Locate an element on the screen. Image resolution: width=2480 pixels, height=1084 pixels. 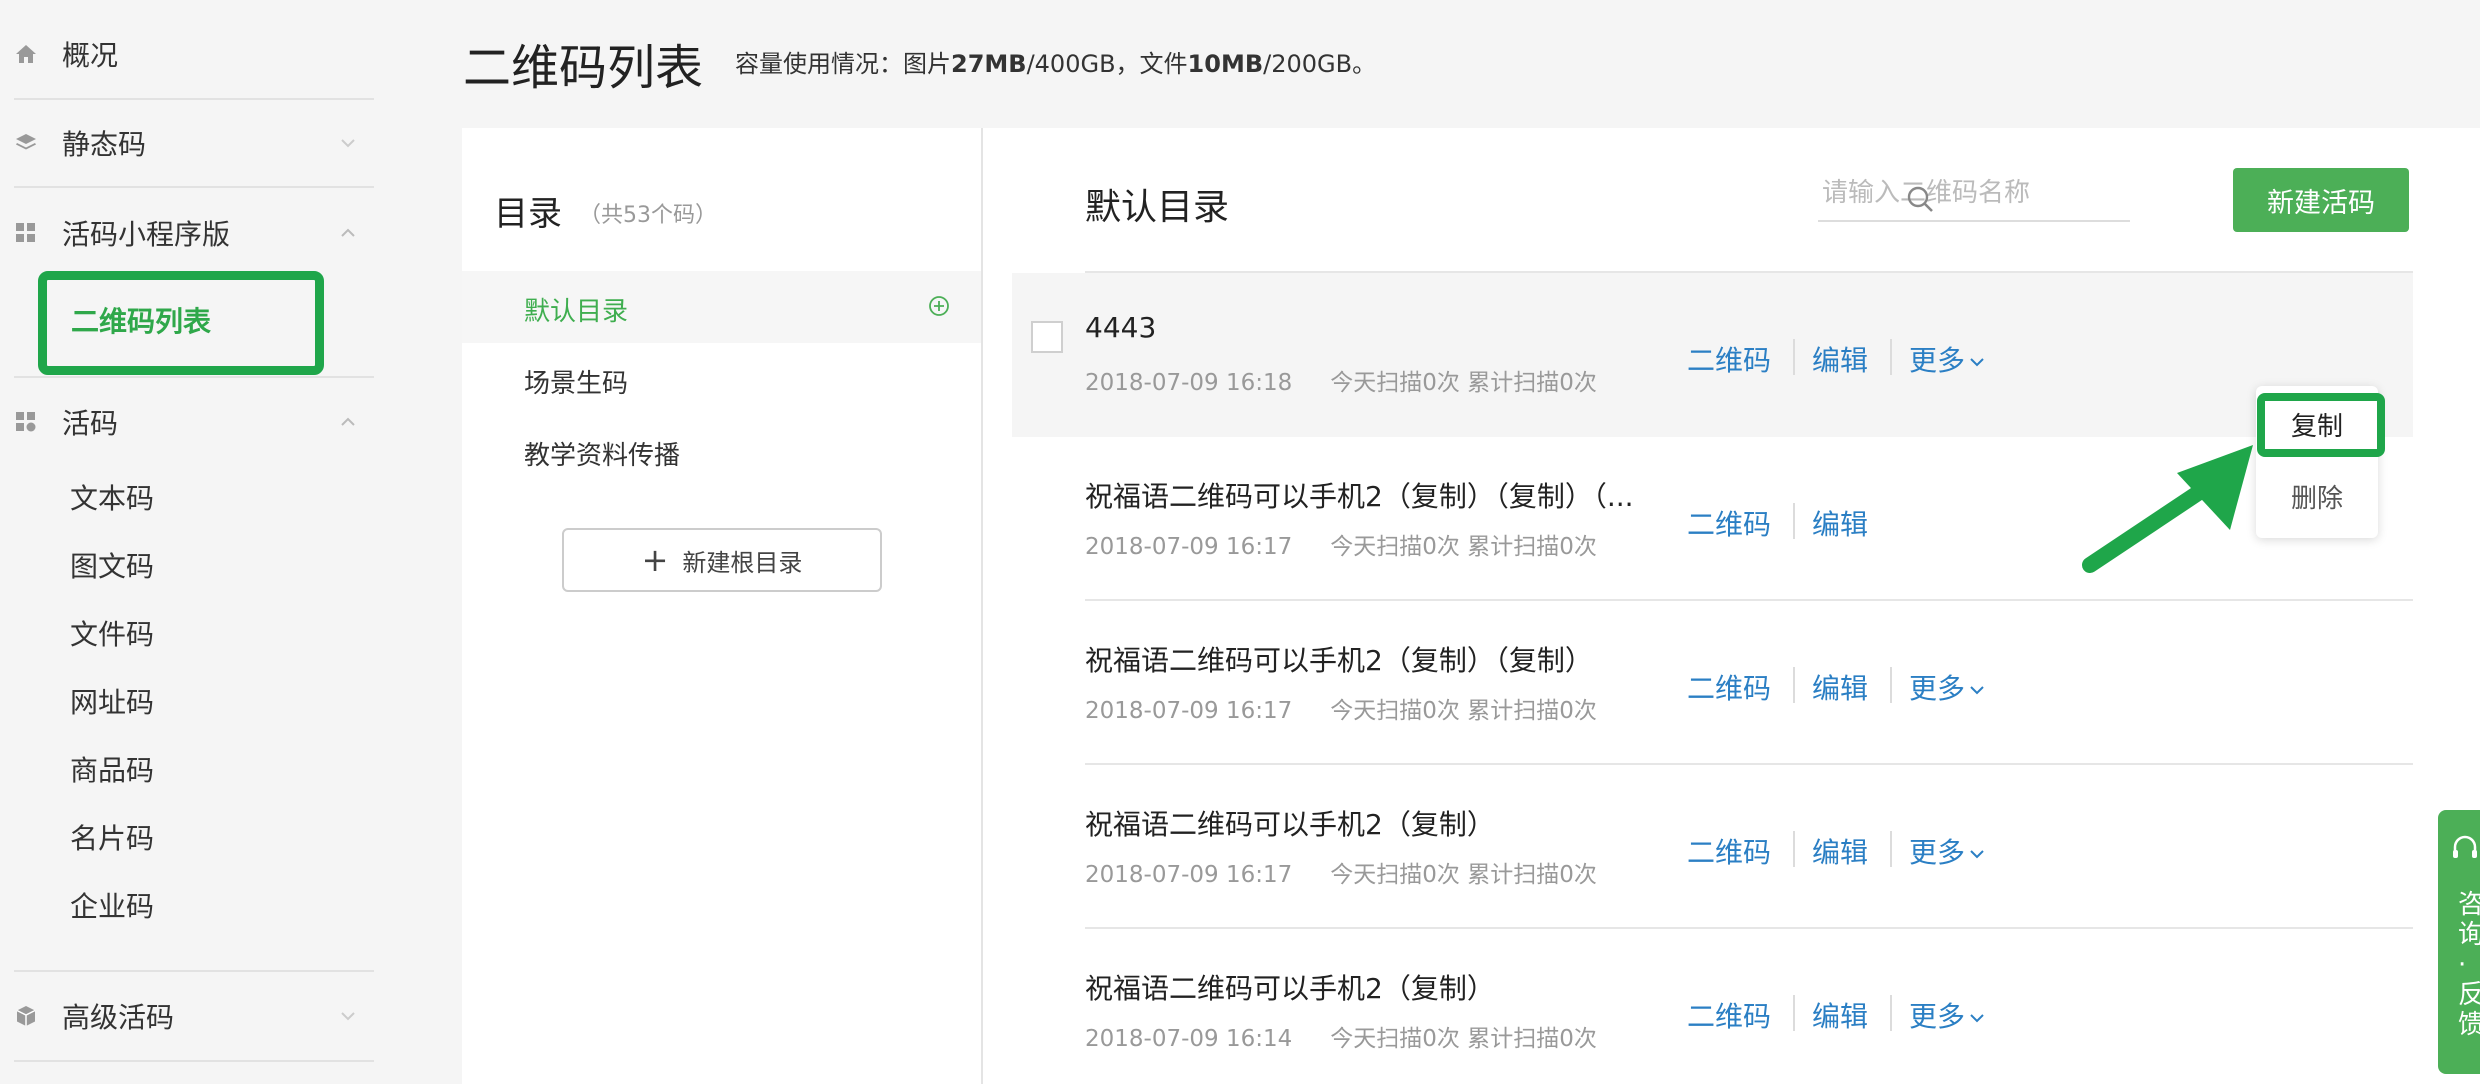
new-dynamic-code-button: 新建活码 is located at coordinates (2321, 200).